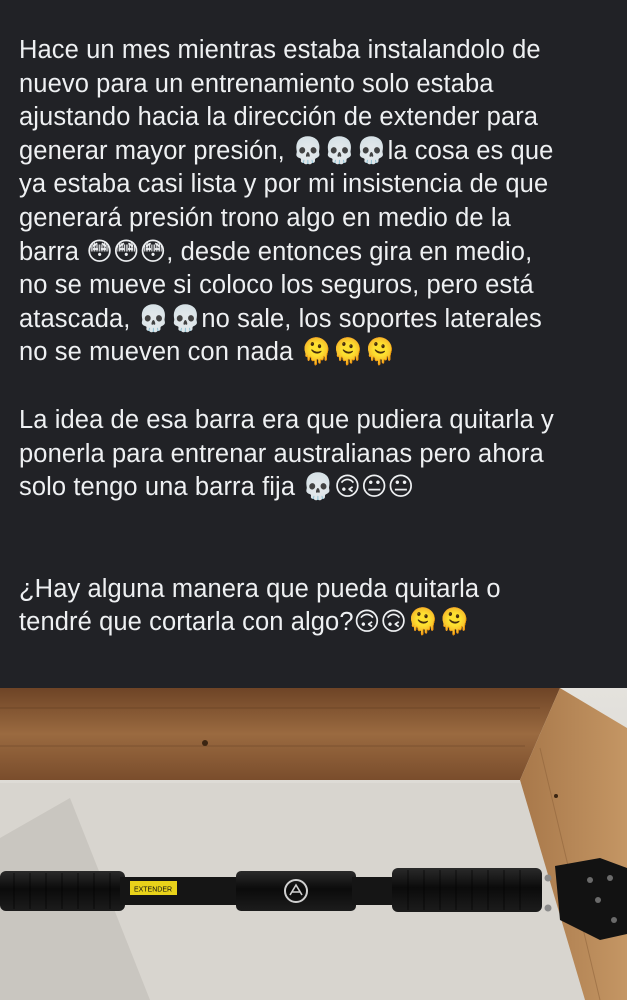 This screenshot has height=1000, width=627. I want to click on text-line: no se mueven con nada 🫠🫠🫠, so click(208, 352).